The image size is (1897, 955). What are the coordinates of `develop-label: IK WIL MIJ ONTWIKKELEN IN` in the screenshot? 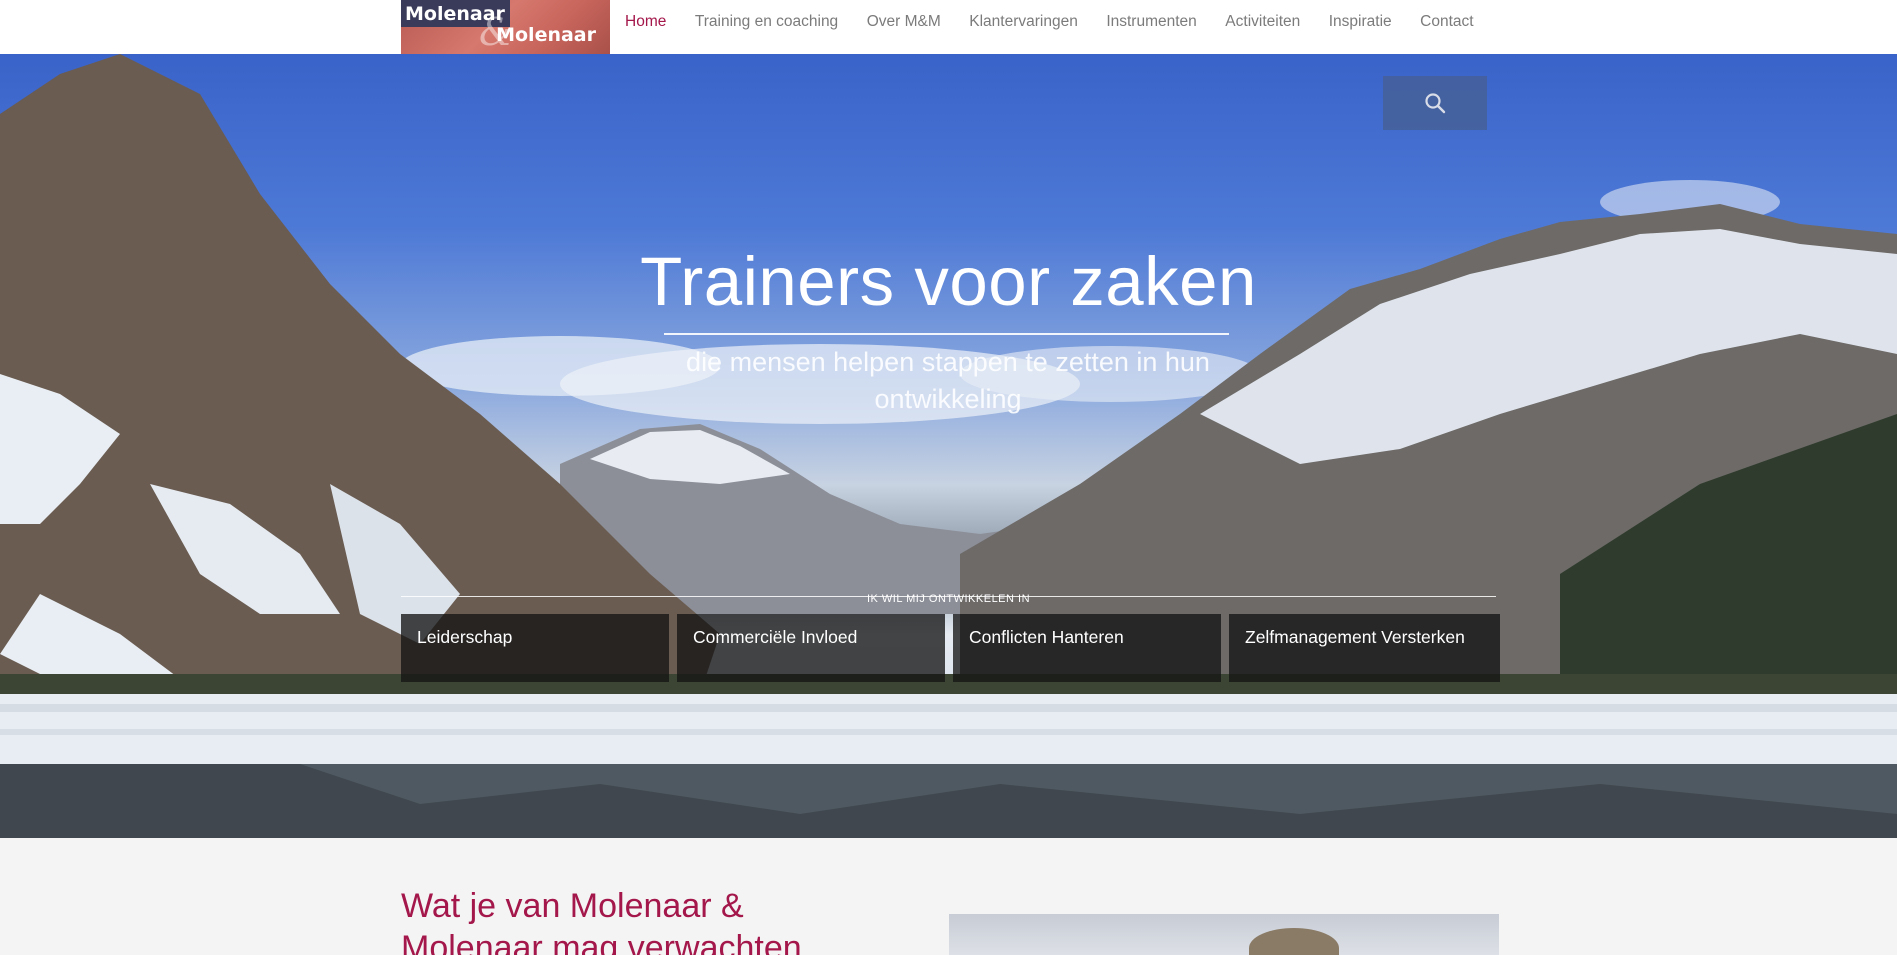 It's located at (948, 598).